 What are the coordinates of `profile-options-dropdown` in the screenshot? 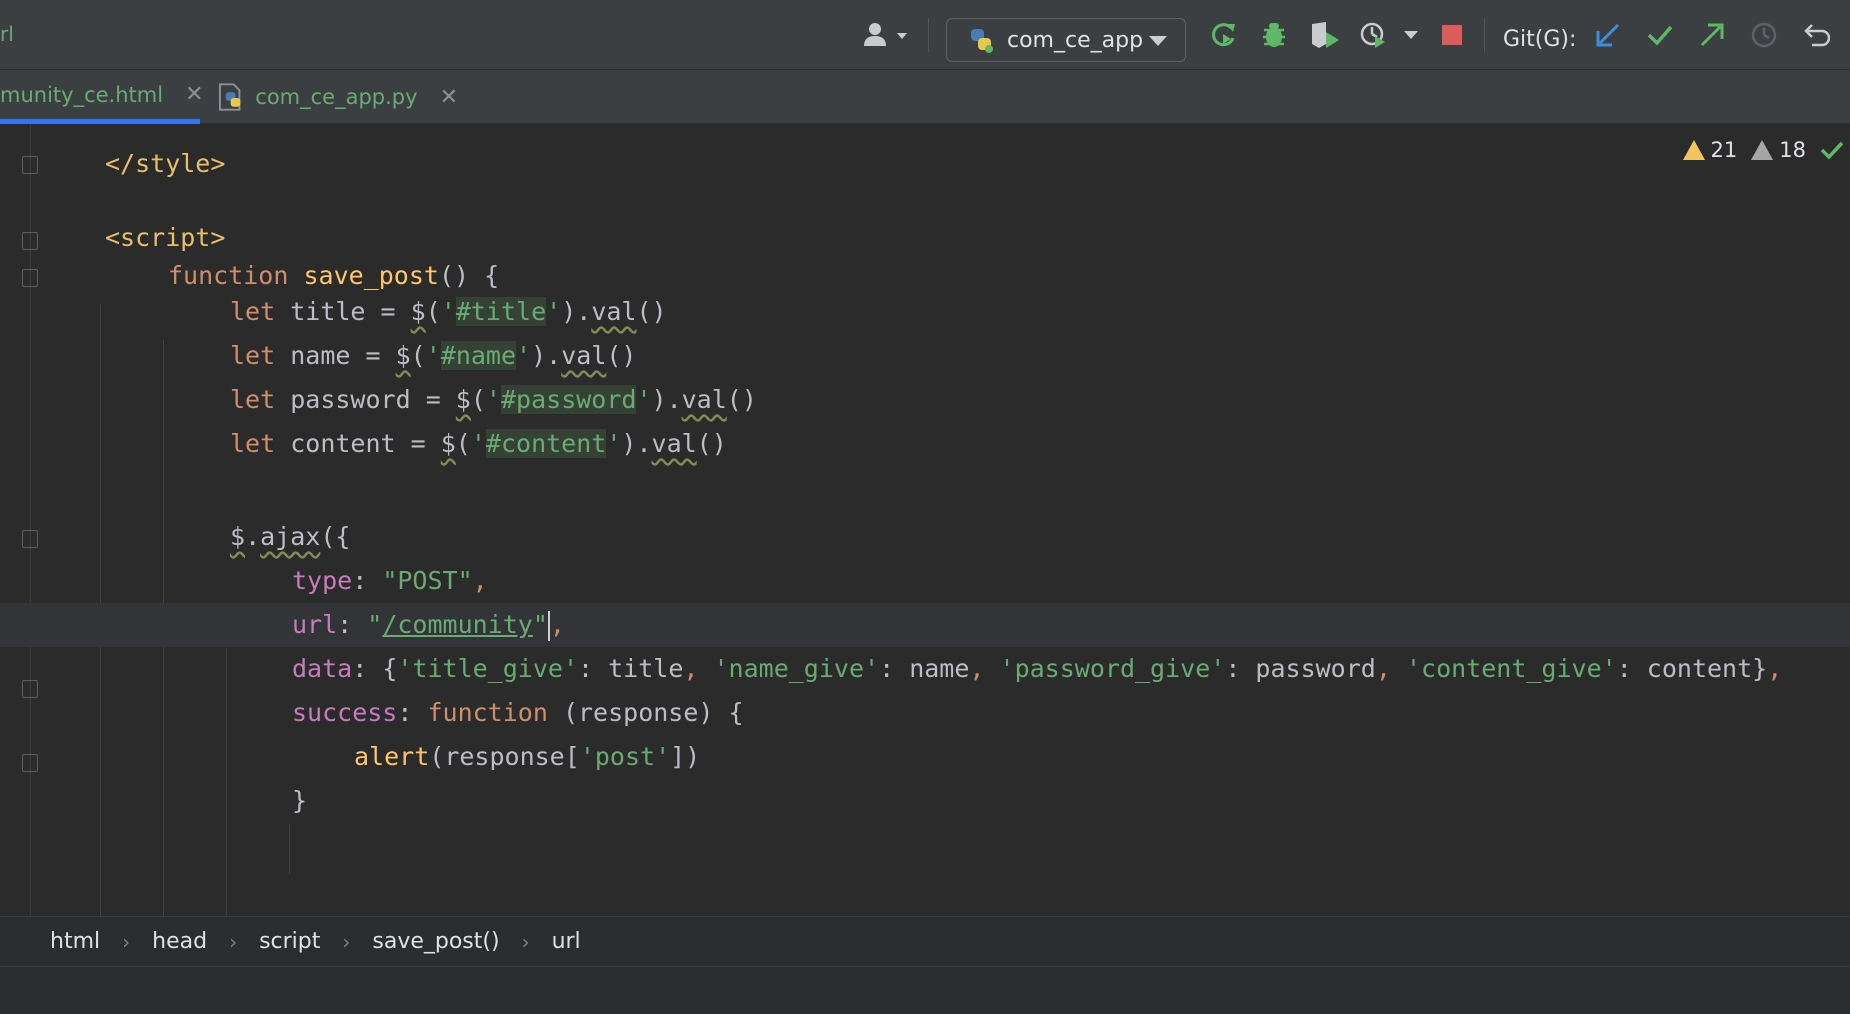 It's located at (1411, 35).